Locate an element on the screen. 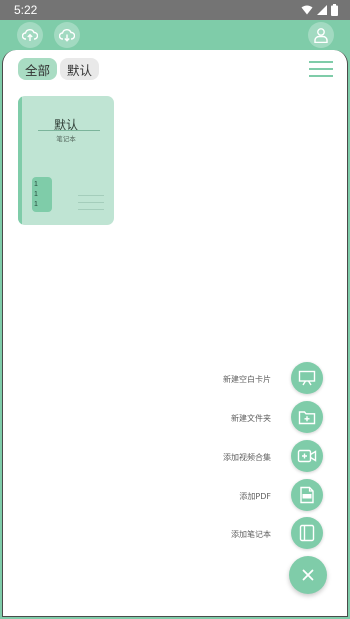  presentation-board-icon is located at coordinates (307, 378).